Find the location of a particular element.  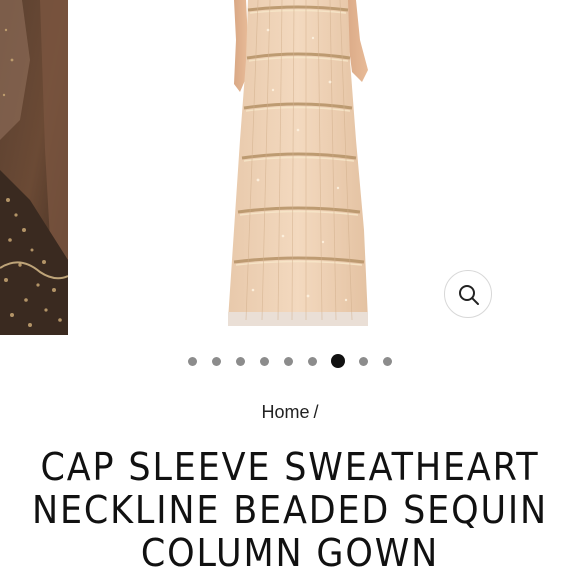

breadcrumb-home-link: Home is located at coordinates (285, 412).